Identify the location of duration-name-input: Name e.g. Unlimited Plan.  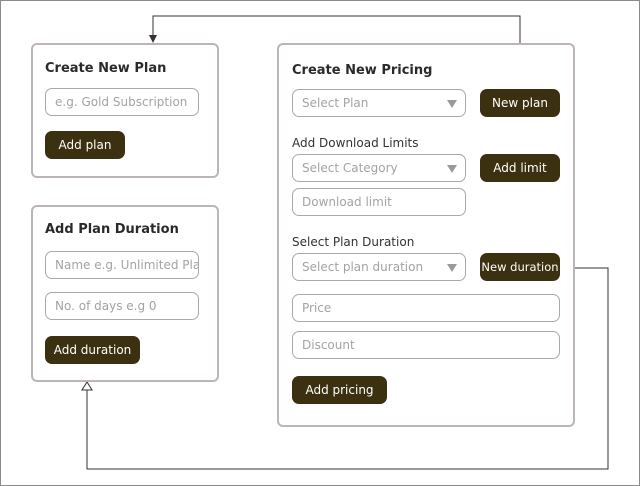
(122, 265).